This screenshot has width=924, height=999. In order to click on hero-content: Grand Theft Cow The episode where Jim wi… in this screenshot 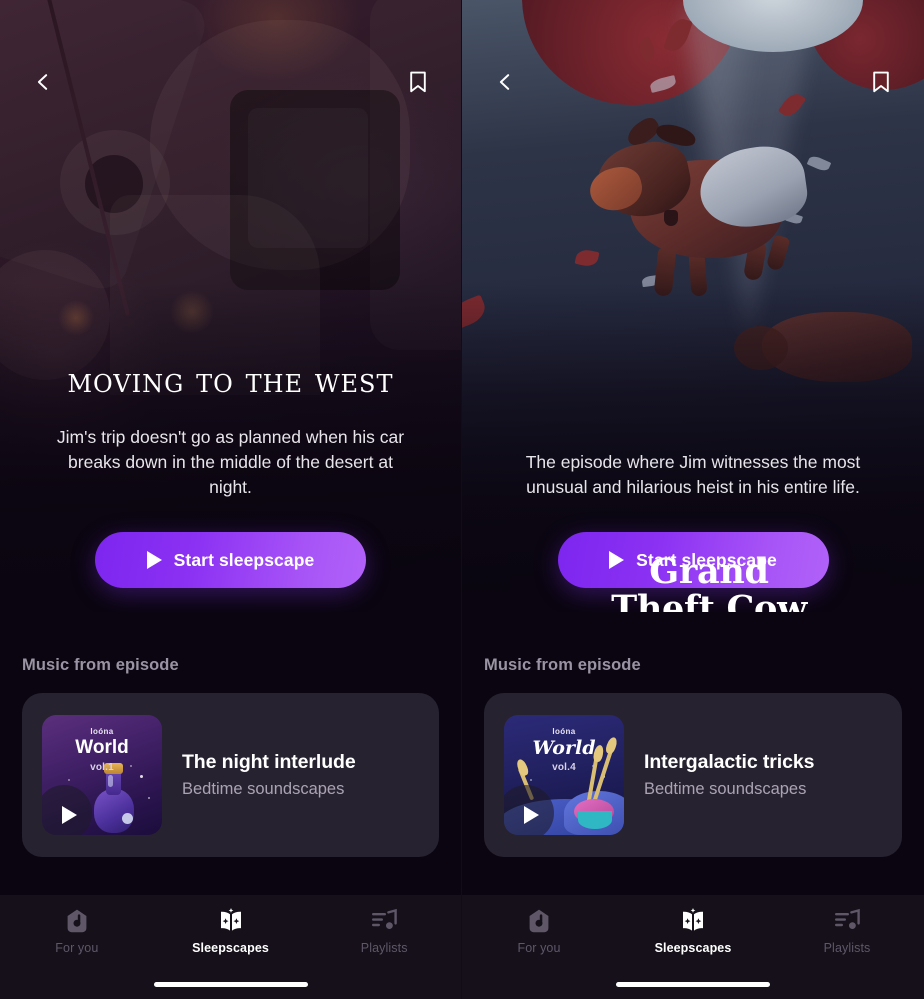, I will do `click(693, 531)`.